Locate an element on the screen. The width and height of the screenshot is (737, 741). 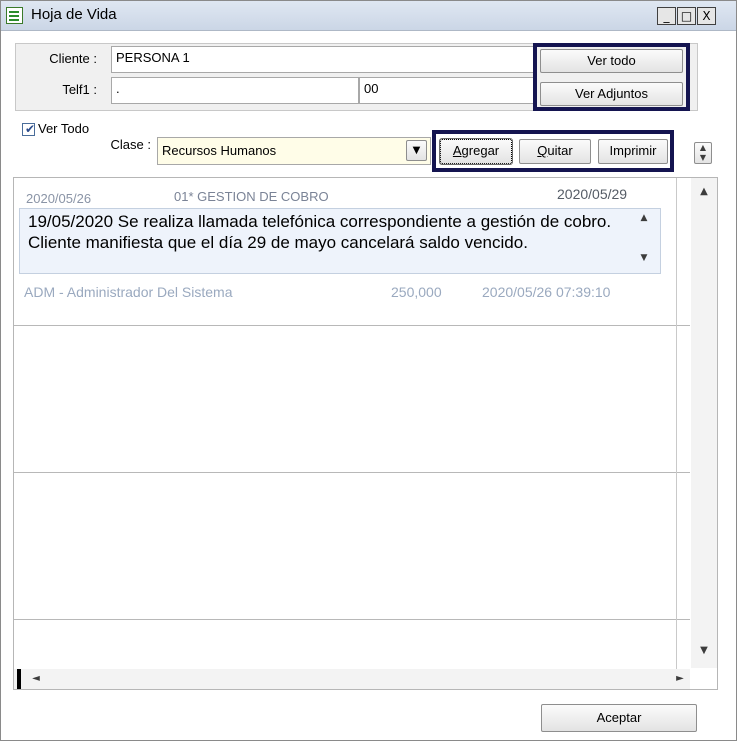
clase-select: Recursos Humanos is located at coordinates (294, 151).